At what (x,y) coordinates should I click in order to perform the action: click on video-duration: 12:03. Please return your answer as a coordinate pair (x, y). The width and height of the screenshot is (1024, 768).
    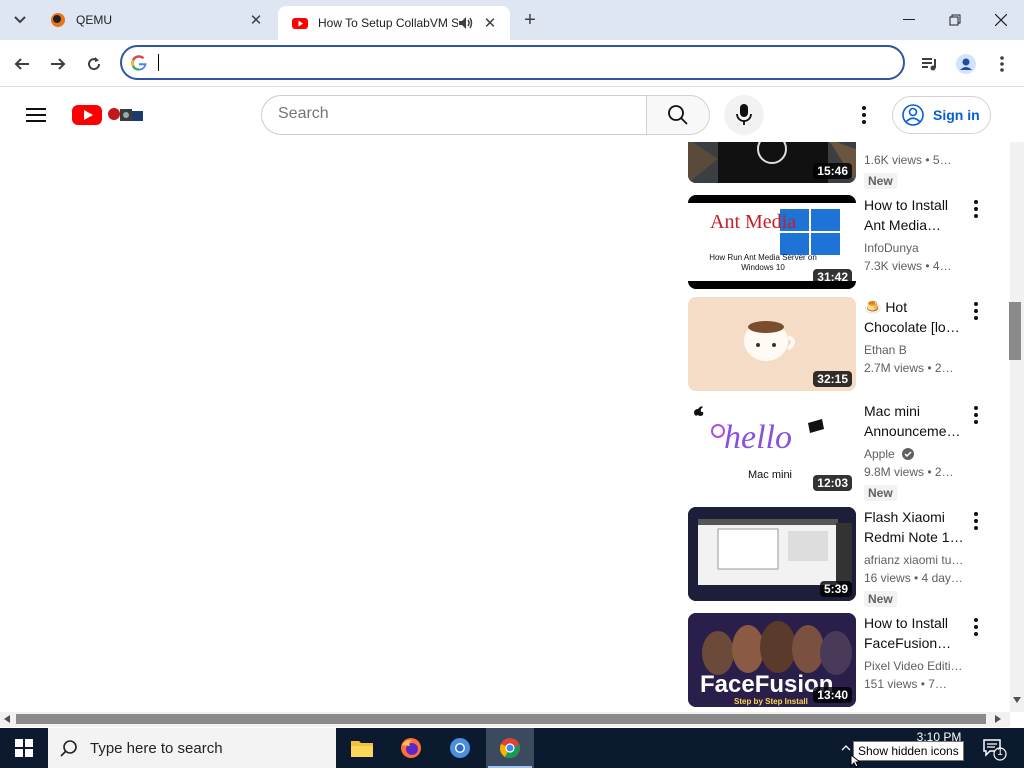
    Looking at the image, I should click on (832, 483).